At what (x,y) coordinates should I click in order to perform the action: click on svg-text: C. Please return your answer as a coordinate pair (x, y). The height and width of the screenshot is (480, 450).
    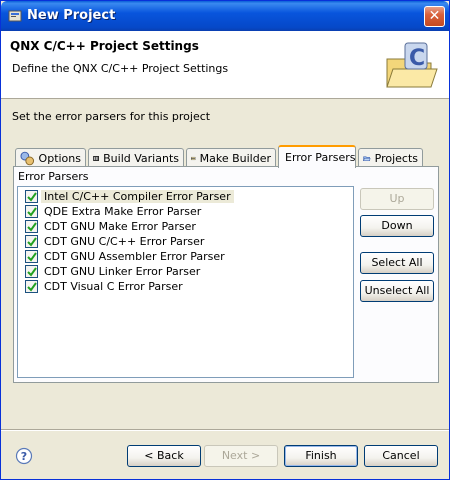
    Looking at the image, I should click on (417, 58).